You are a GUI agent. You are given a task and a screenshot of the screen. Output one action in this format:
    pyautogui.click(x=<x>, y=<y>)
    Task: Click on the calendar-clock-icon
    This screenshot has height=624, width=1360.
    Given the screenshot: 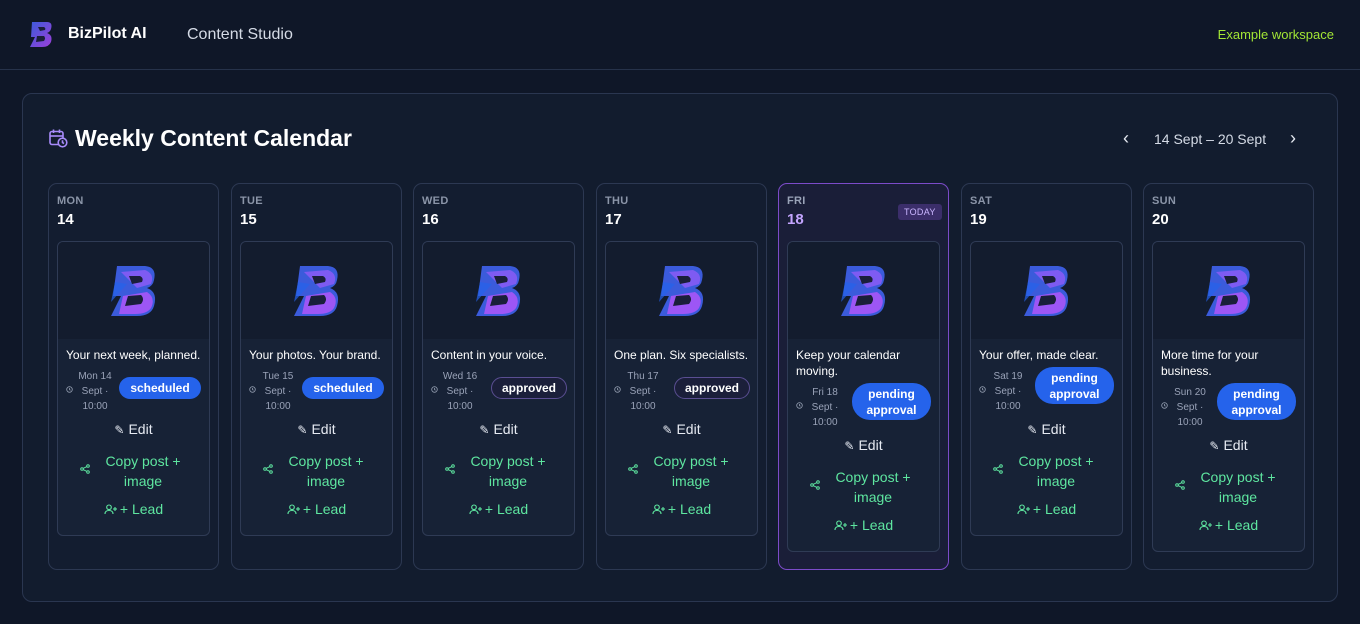 What is the action you would take?
    pyautogui.click(x=58, y=138)
    